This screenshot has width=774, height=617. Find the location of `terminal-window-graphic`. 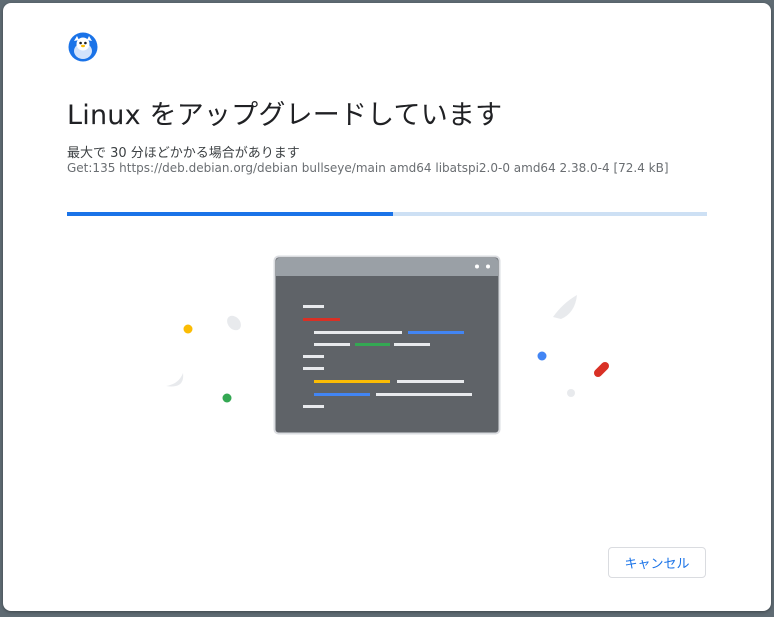

terminal-window-graphic is located at coordinates (387, 345).